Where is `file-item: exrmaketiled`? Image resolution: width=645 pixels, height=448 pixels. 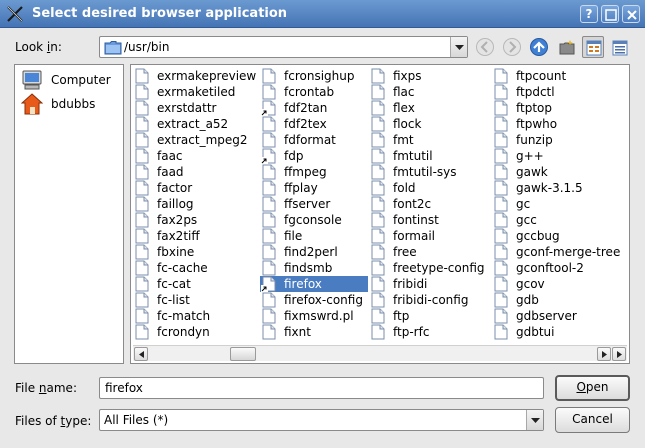 file-item: exrmaketiled is located at coordinates (196, 92).